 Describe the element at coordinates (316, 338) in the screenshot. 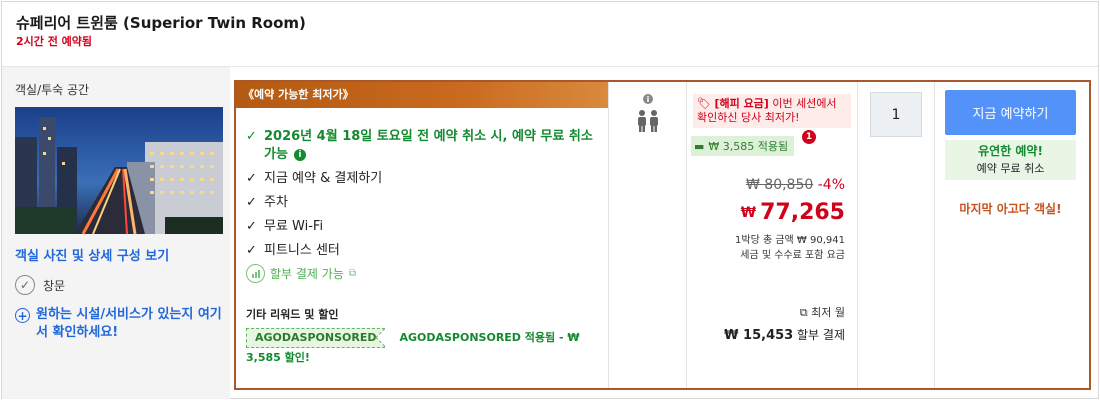

I see `promo-code-tag: AGODASPONSORED` at that location.